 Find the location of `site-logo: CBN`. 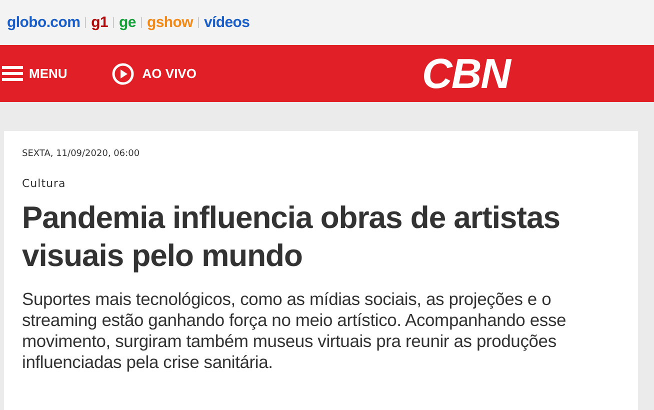

site-logo: CBN is located at coordinates (466, 74).